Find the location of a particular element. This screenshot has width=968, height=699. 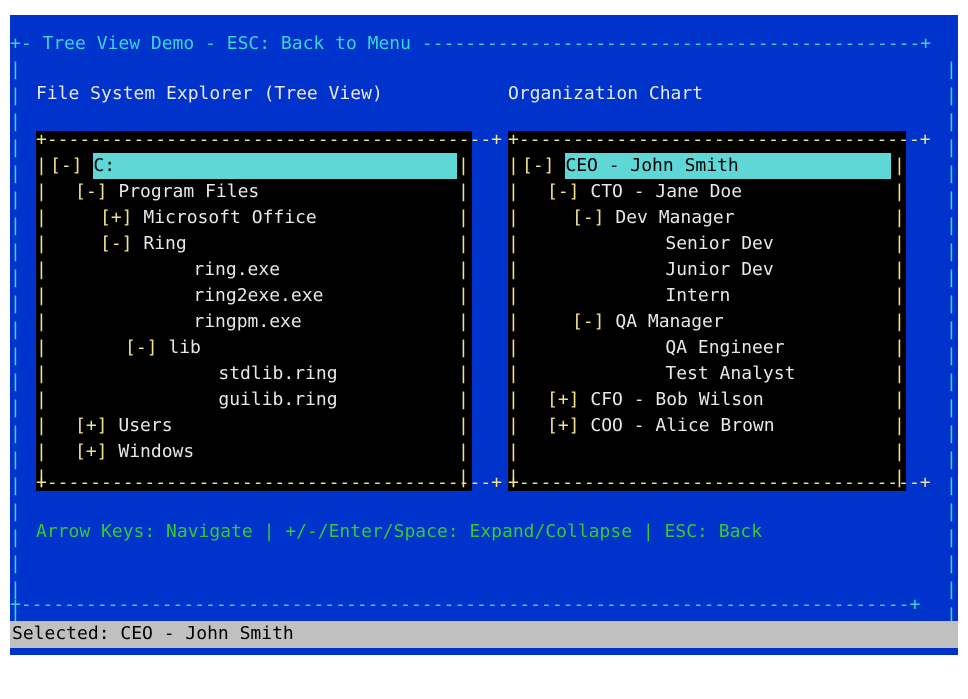

file-tree-node-label: Ring is located at coordinates (165, 243).